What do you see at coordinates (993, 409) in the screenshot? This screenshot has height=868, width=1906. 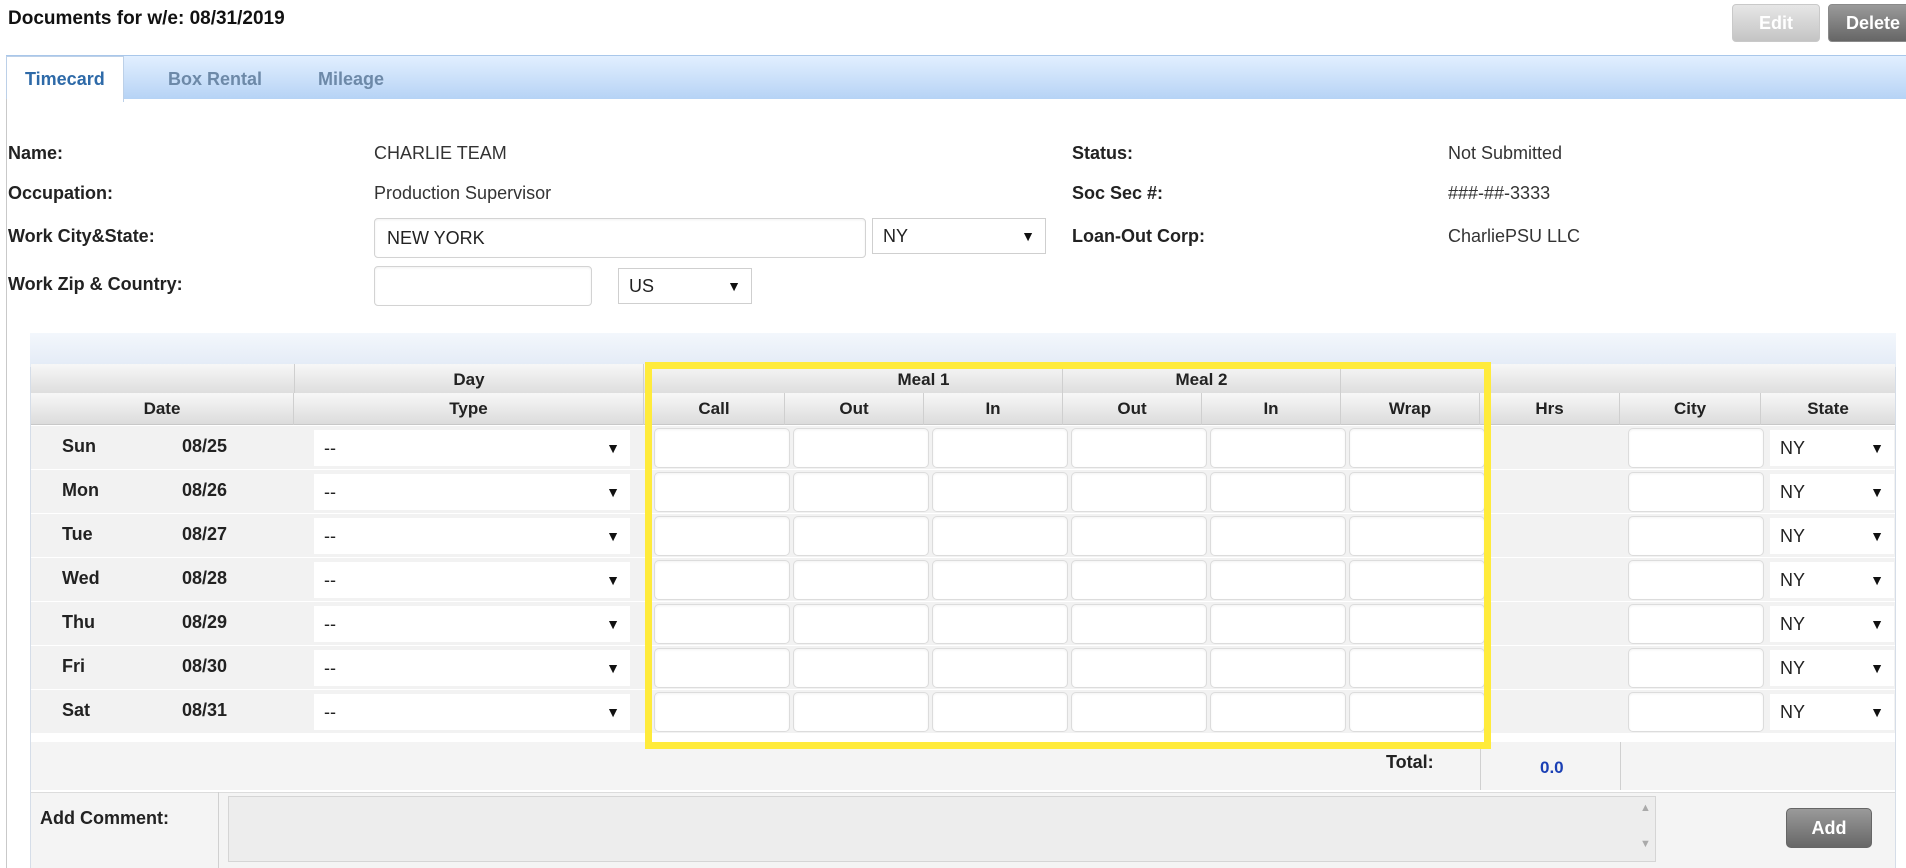 I see `meal1-in-col-header: In` at bounding box center [993, 409].